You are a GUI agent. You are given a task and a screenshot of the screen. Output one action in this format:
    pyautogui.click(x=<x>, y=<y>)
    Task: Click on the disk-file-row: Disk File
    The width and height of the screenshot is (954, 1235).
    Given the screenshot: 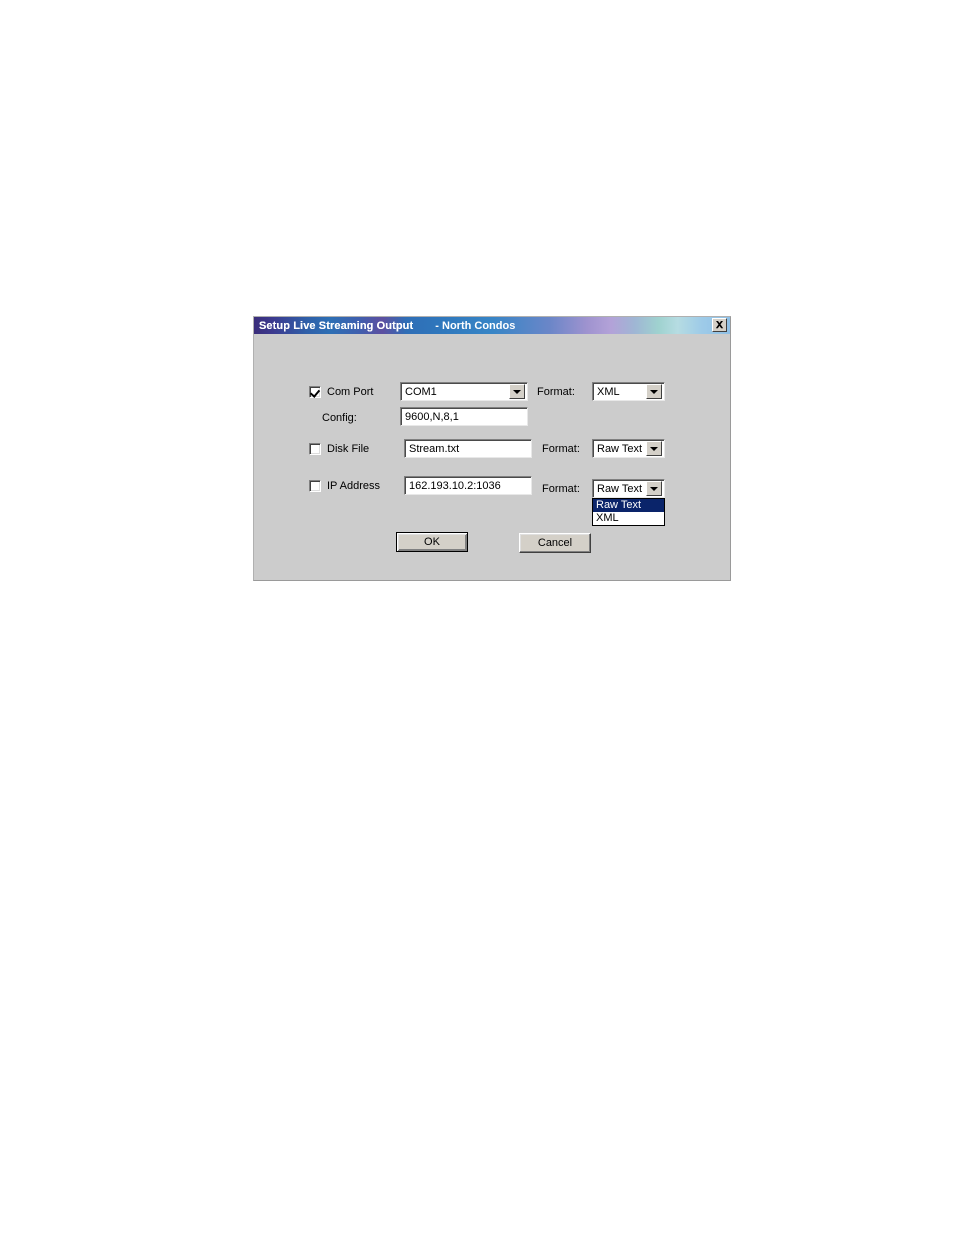 What is the action you would take?
    pyautogui.click(x=339, y=449)
    